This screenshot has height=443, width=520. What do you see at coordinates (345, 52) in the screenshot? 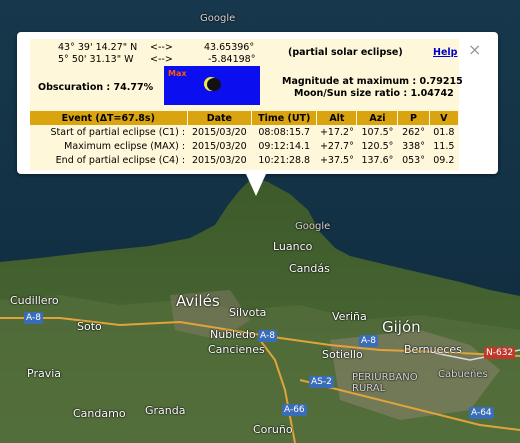
I see `eclipse-type: (partial solar eclipse)` at bounding box center [345, 52].